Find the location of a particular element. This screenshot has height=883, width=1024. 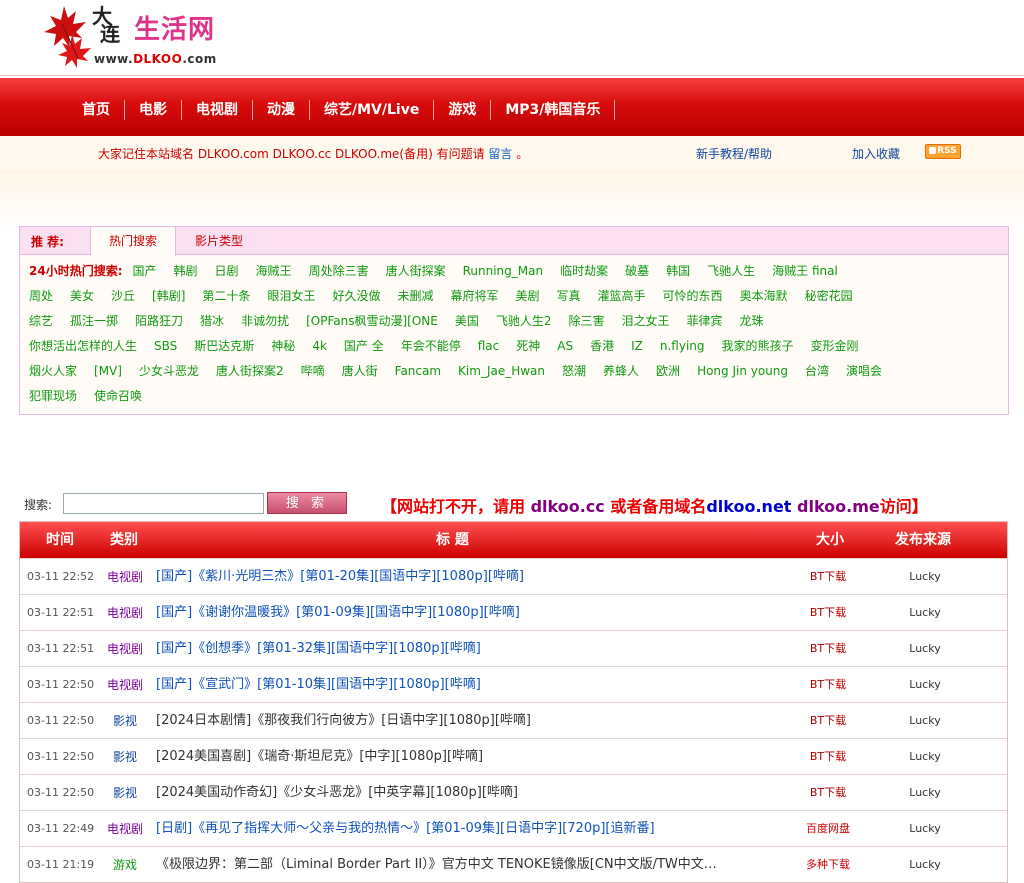

nav-movies: 电影 is located at coordinates (153, 110).